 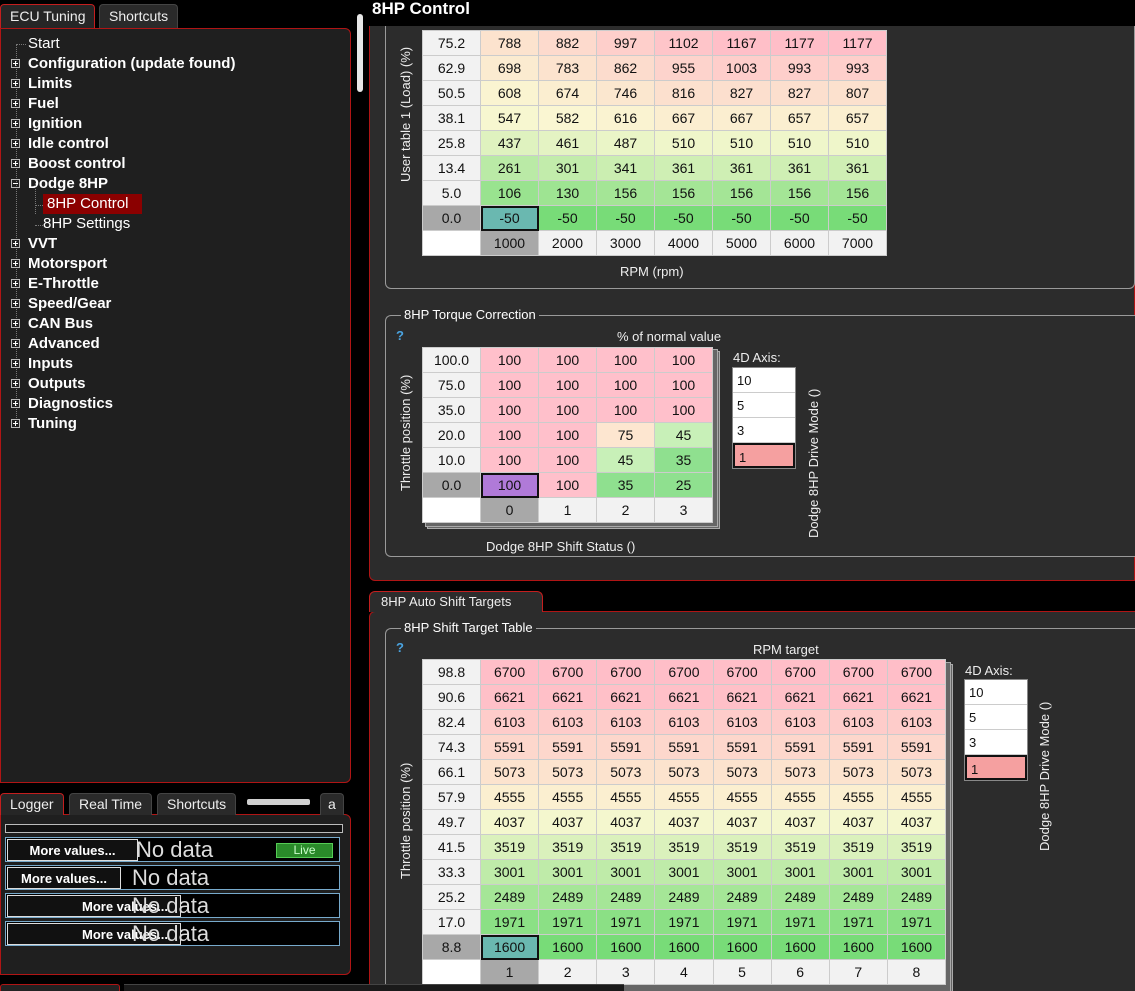 What do you see at coordinates (625, 485) in the screenshot?
I see `table-cell: 35` at bounding box center [625, 485].